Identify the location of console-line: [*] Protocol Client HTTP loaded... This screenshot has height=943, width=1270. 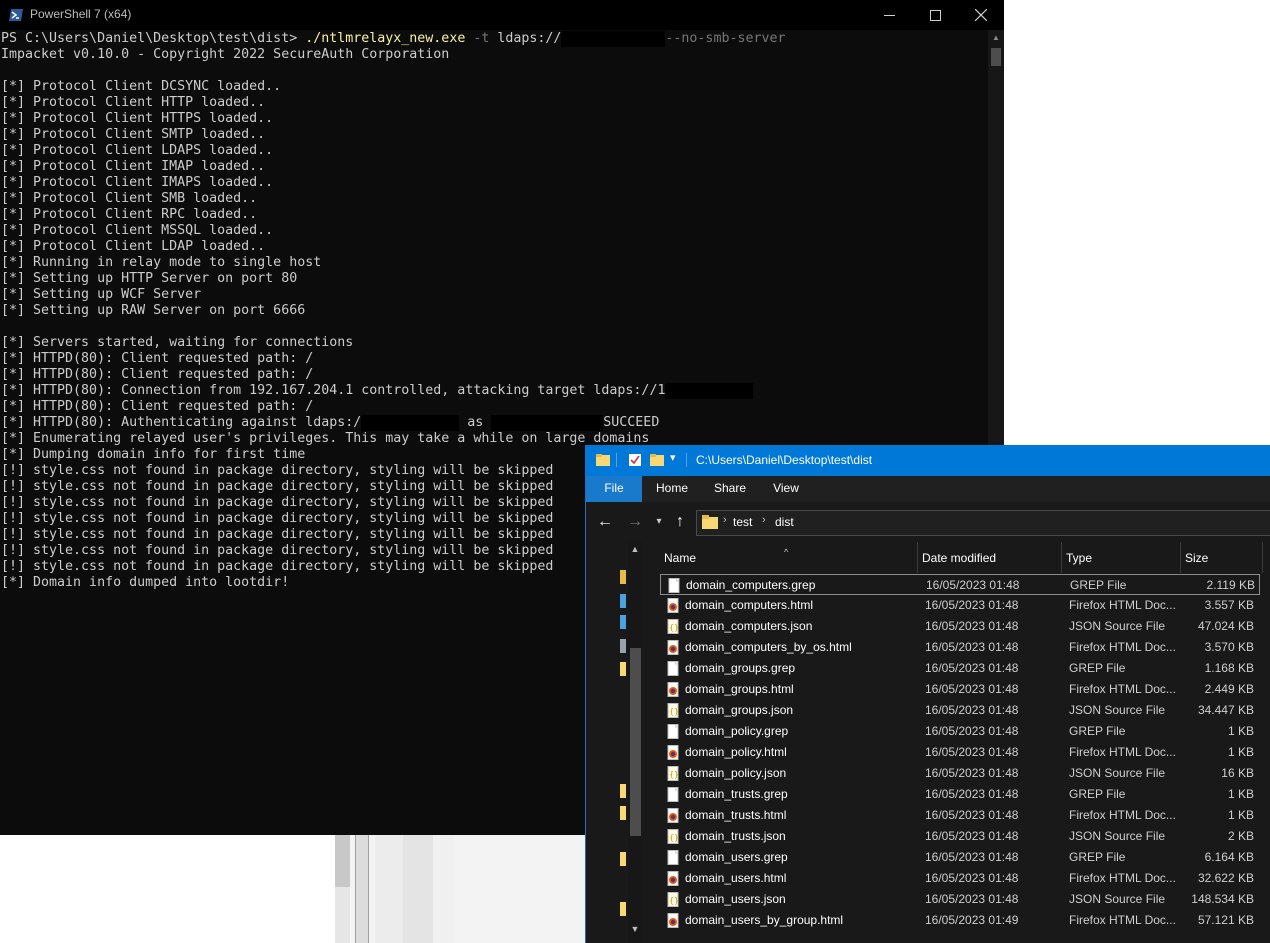
(133, 102).